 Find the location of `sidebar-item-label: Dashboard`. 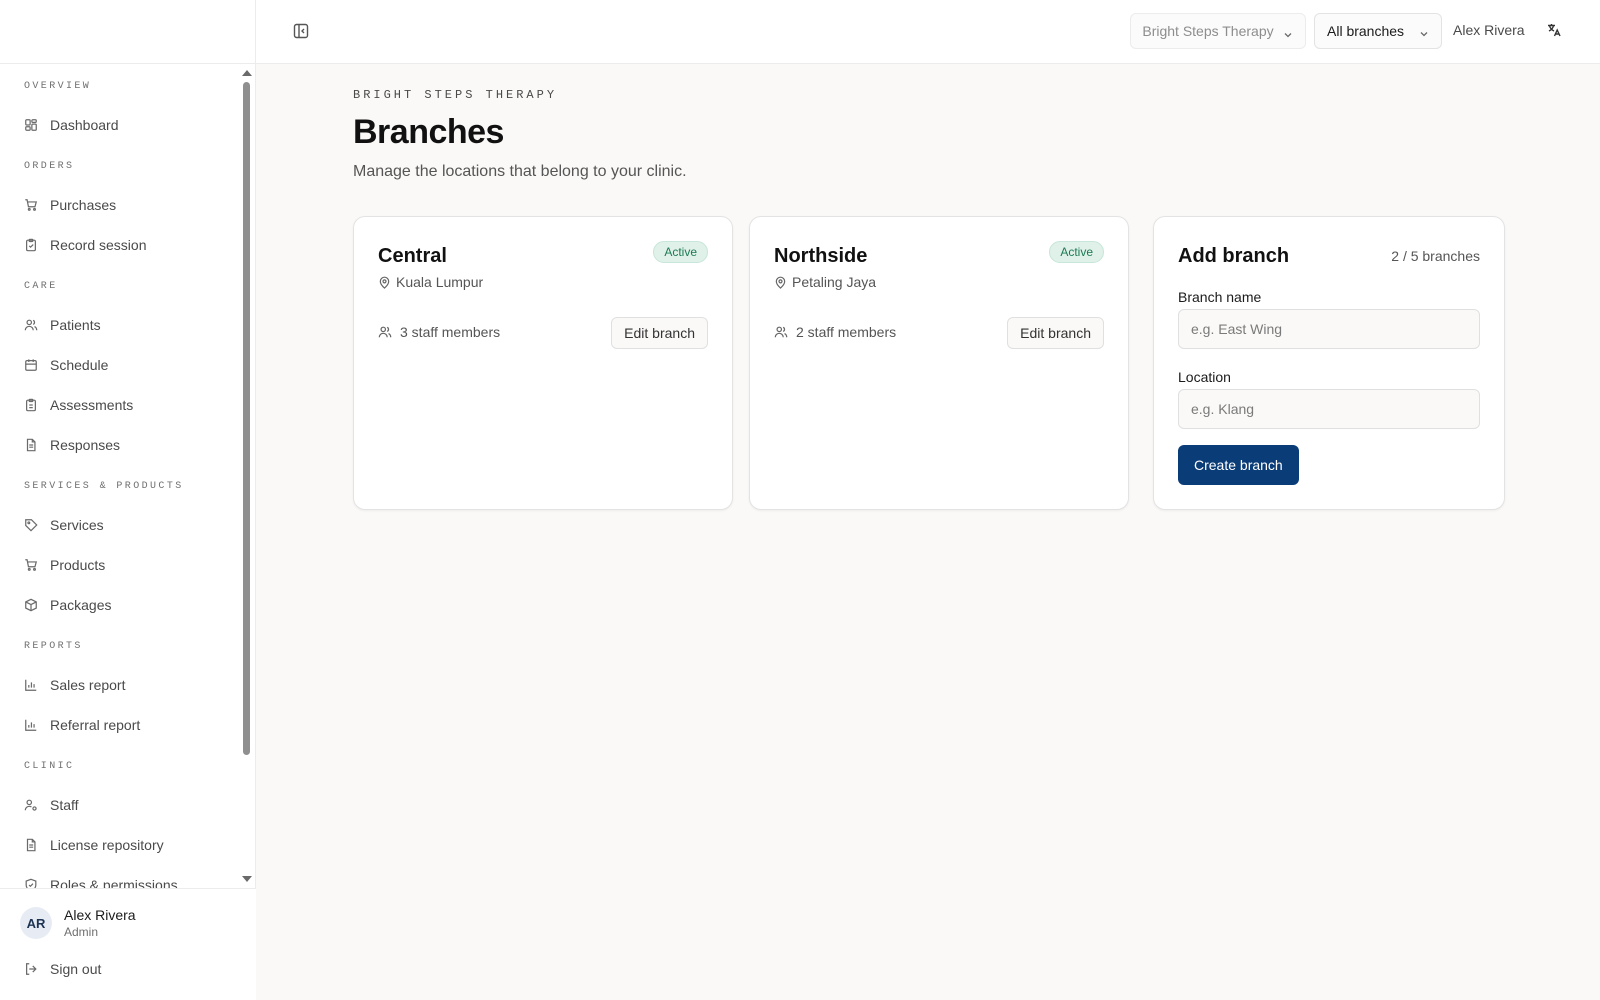

sidebar-item-label: Dashboard is located at coordinates (84, 125).